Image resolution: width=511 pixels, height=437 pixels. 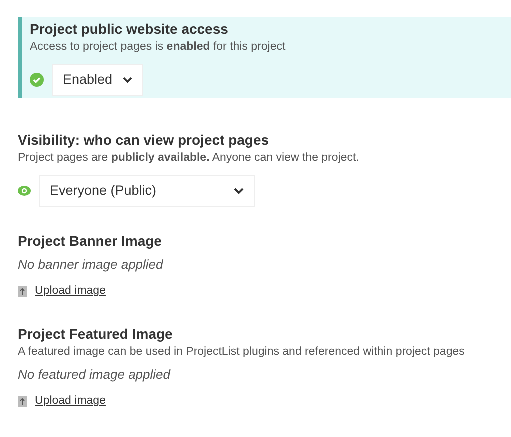 I want to click on dropdown-select: Enabled, so click(x=97, y=80).